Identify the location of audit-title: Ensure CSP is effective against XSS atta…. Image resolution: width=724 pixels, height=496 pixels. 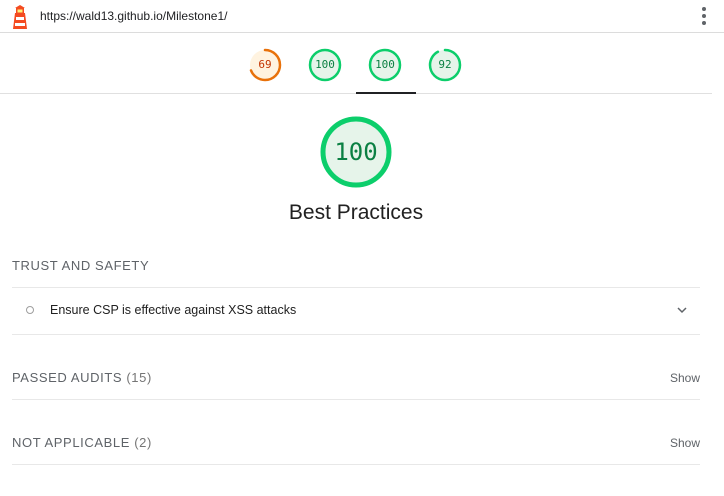
(173, 310).